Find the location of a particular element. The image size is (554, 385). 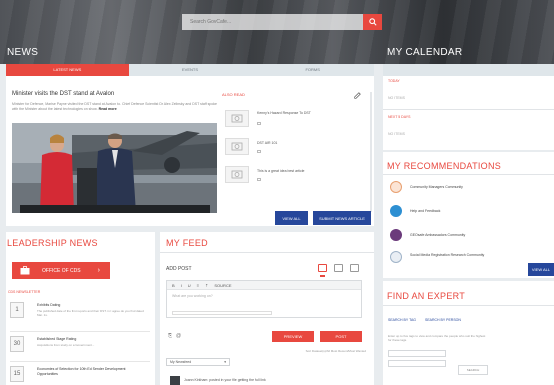

view-all-news-button: VIEW ALL is located at coordinates (291, 218).